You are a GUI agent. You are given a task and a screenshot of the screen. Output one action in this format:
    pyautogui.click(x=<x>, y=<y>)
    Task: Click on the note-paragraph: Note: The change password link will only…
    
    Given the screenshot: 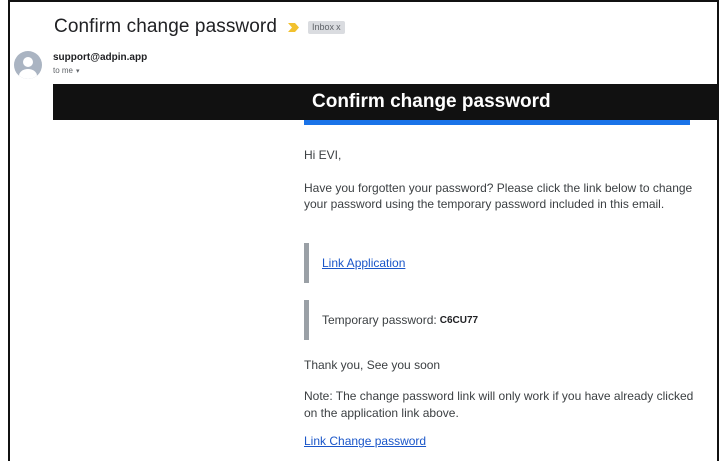 What is the action you would take?
    pyautogui.click(x=499, y=404)
    